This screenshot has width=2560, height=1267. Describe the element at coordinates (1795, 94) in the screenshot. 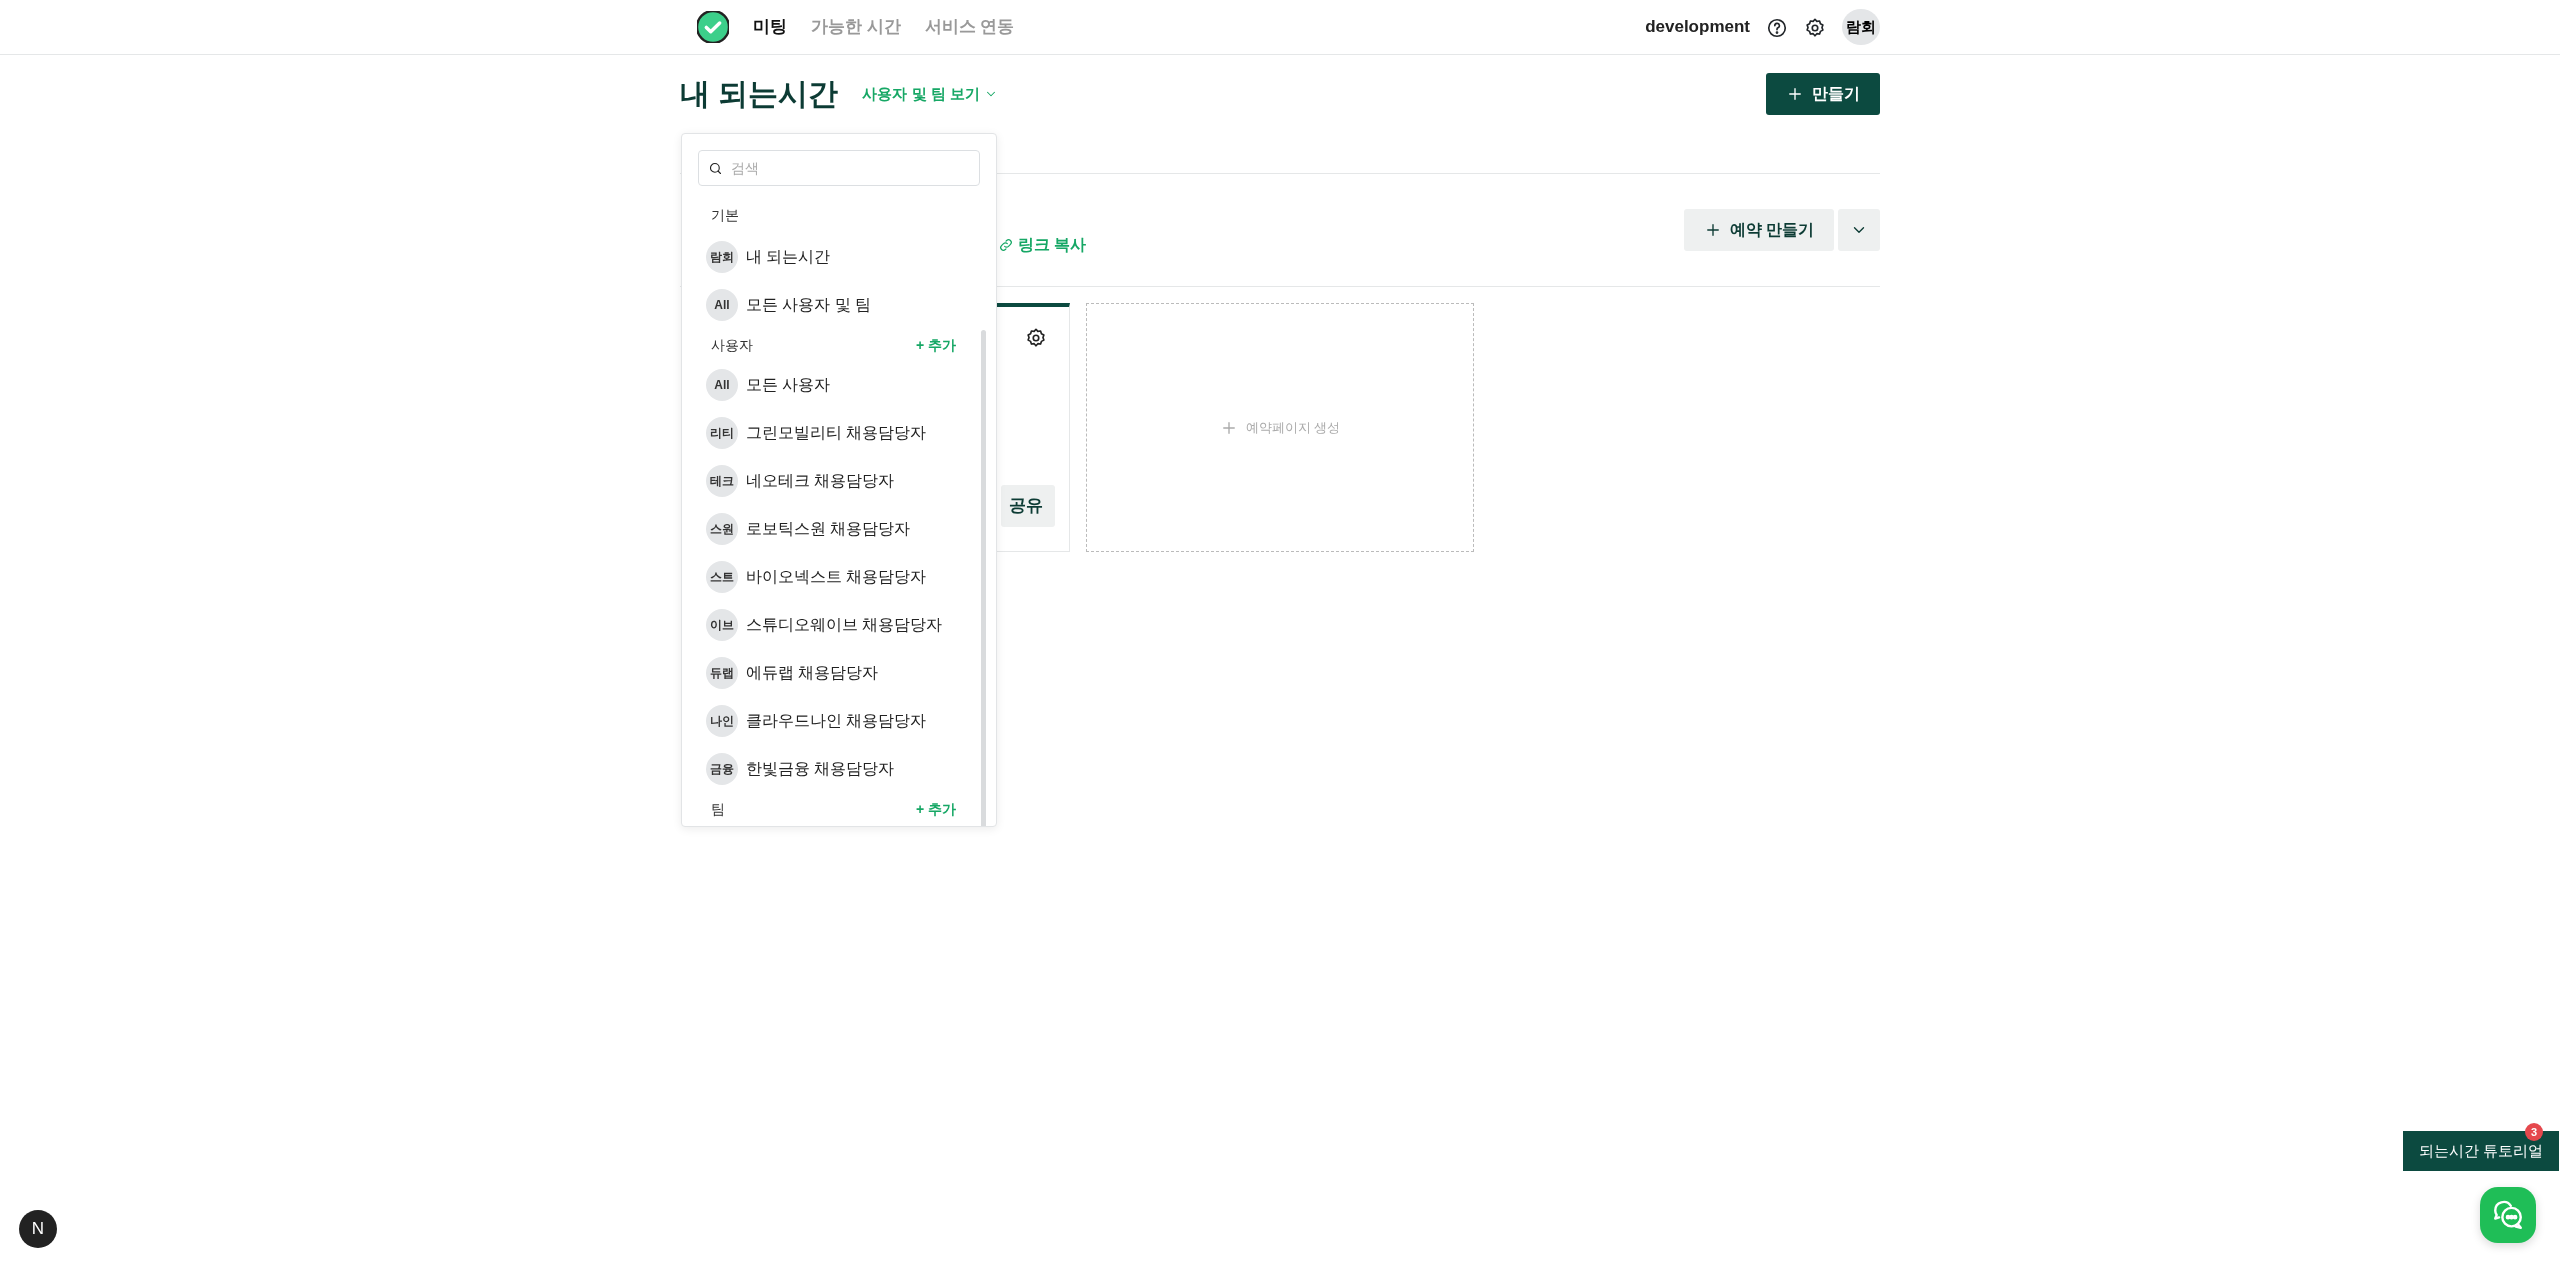

I see `plus-icon` at that location.